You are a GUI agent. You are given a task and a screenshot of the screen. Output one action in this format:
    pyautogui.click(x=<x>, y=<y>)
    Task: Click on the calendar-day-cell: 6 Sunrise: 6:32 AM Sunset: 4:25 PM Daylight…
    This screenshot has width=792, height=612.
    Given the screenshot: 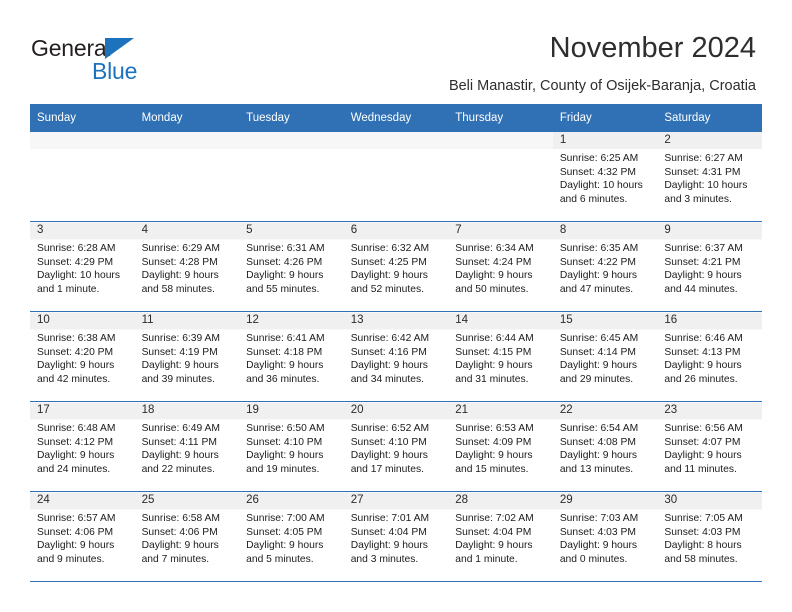 What is the action you would take?
    pyautogui.click(x=396, y=266)
    